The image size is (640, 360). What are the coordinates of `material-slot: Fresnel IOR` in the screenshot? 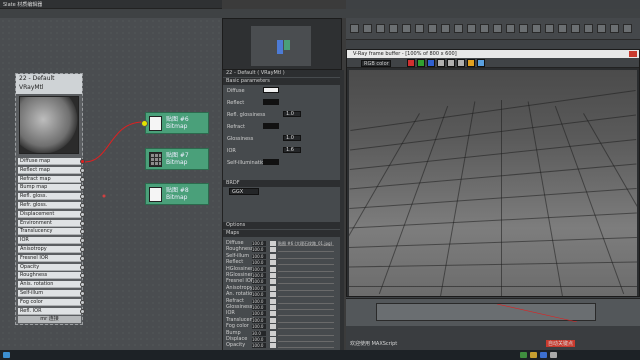 It's located at (51, 258).